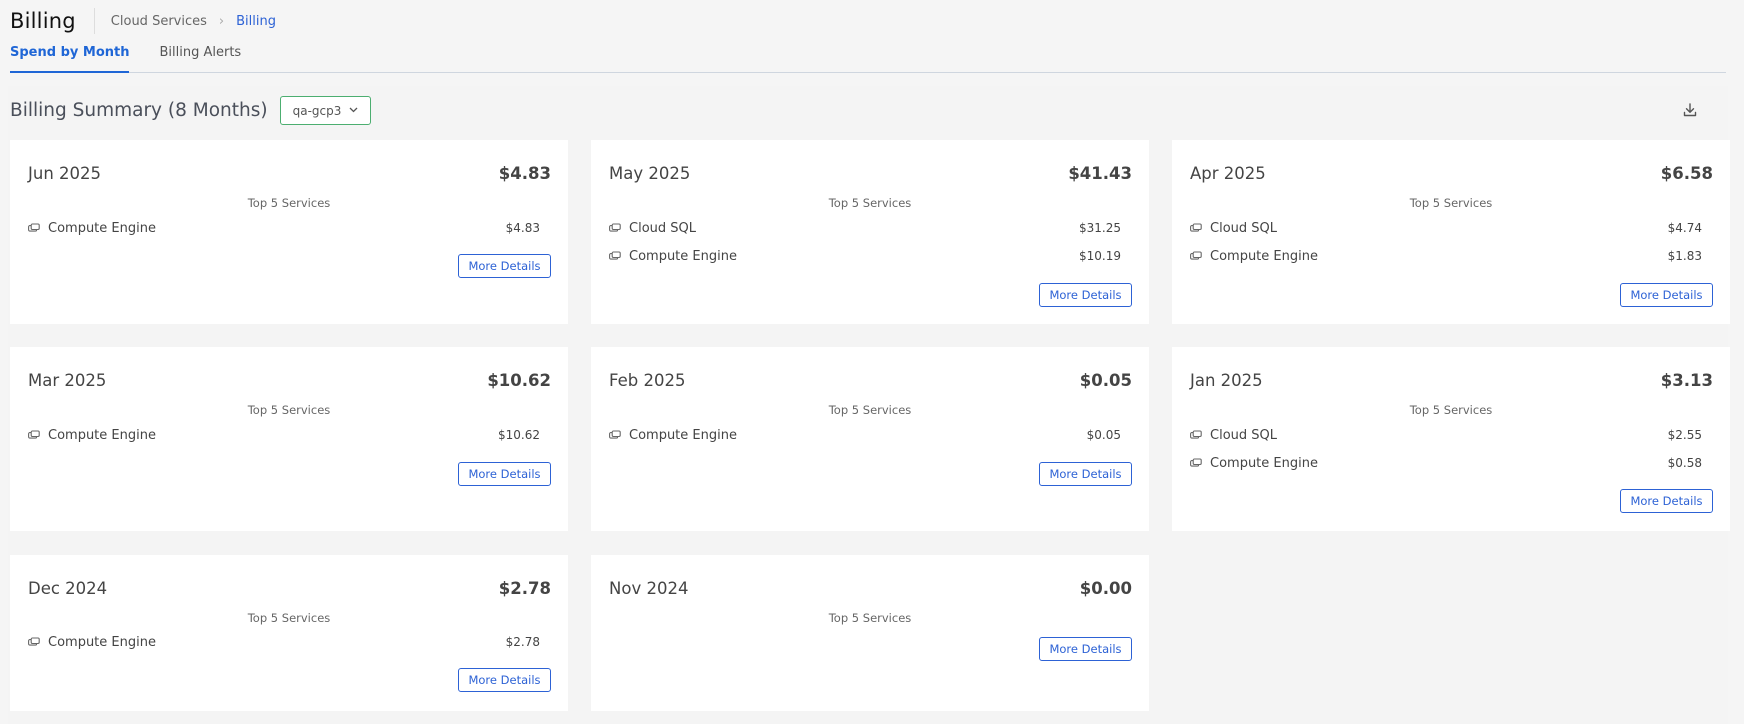  I want to click on page-title: Billing, so click(43, 21).